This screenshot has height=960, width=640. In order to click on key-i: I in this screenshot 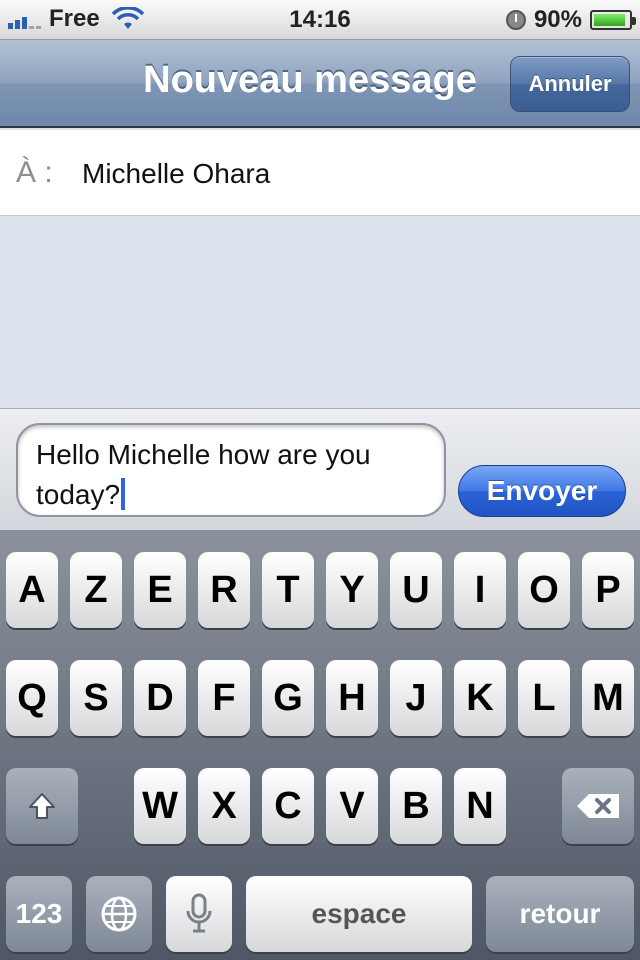, I will do `click(480, 590)`.